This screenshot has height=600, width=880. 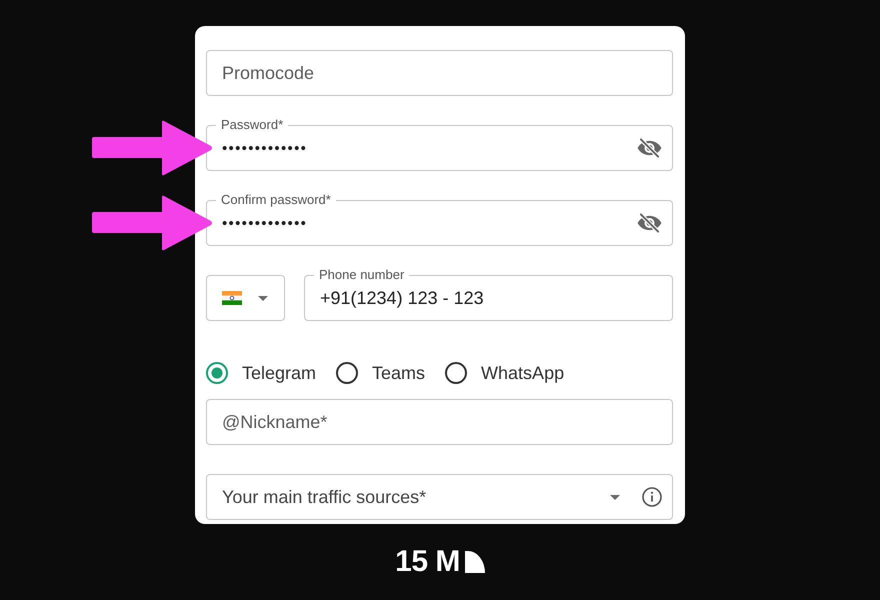 What do you see at coordinates (474, 562) in the screenshot?
I see `logo-mark-icon` at bounding box center [474, 562].